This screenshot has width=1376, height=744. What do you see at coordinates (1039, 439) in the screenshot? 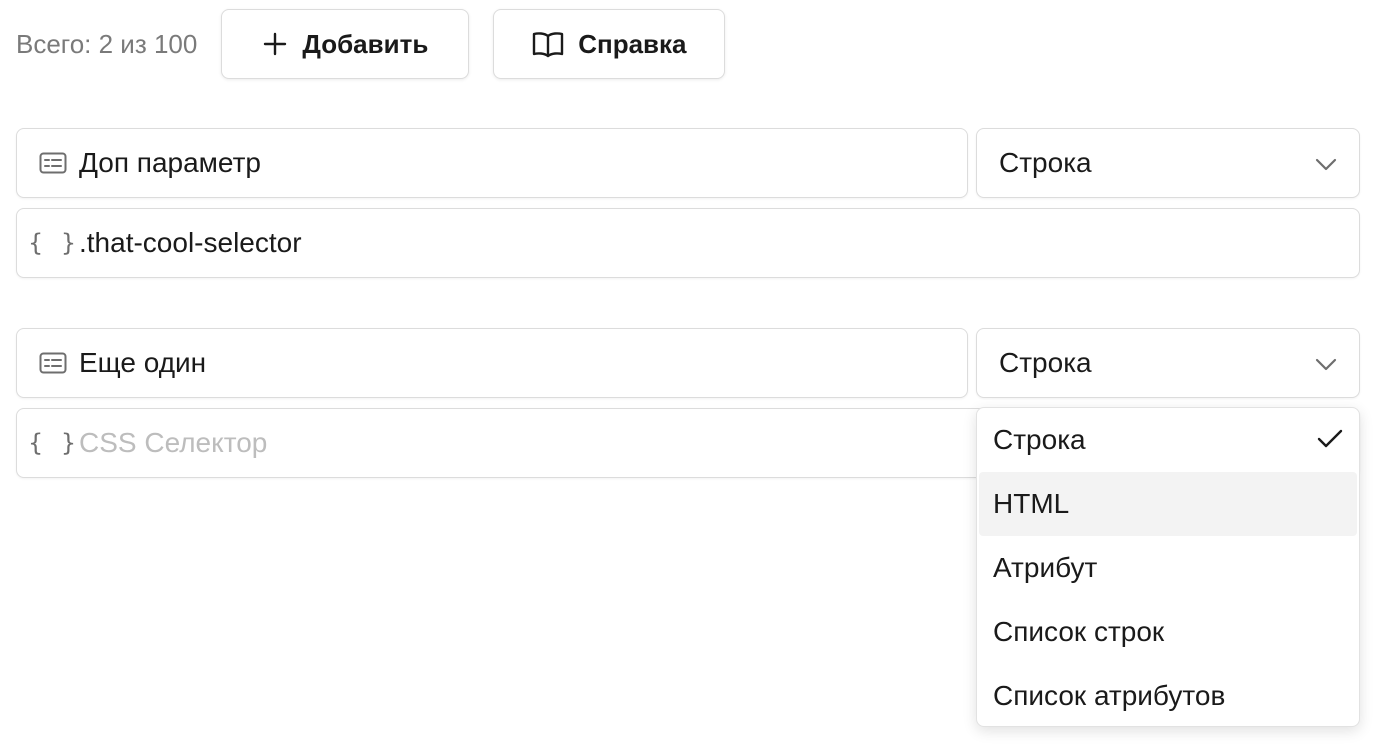
I see `dropdown-option-label: Строка` at bounding box center [1039, 439].